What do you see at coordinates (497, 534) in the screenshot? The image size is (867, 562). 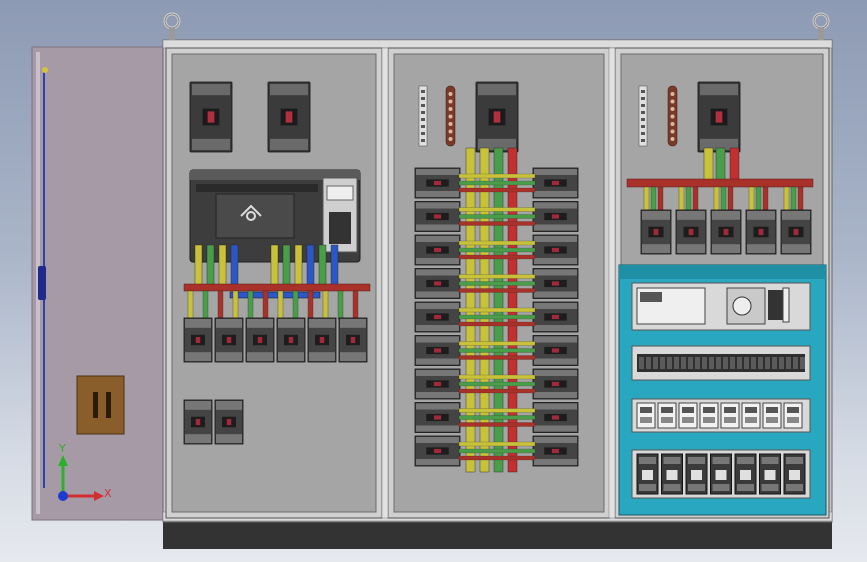 I see `cabinet-plinth` at bounding box center [497, 534].